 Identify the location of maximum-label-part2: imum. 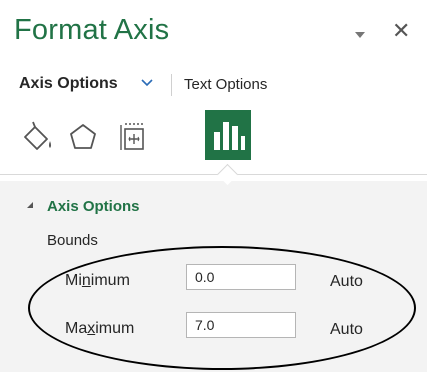
(115, 328).